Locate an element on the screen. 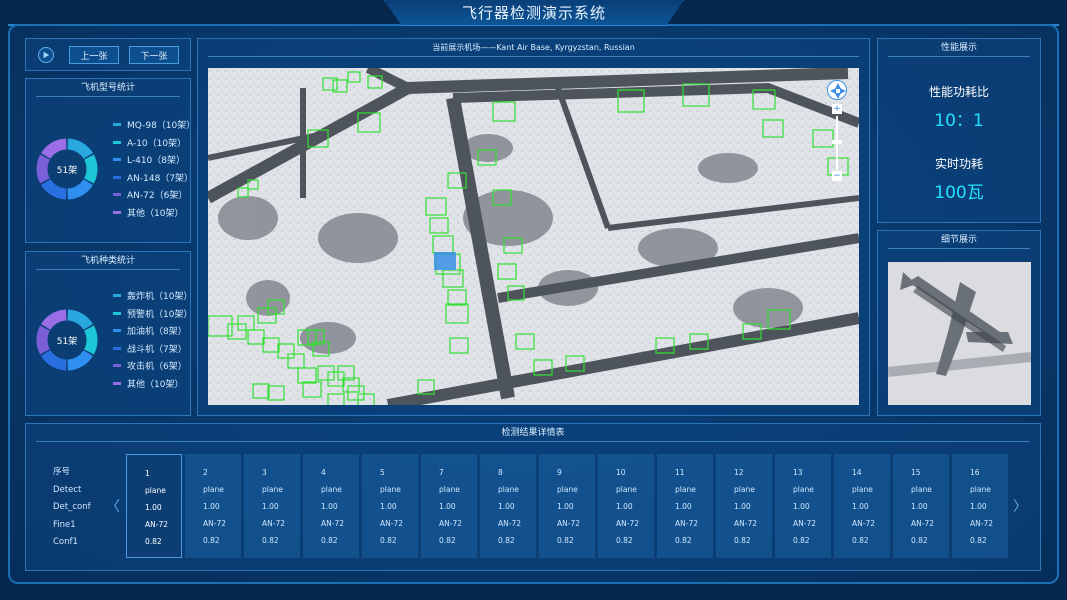 The height and width of the screenshot is (600, 1067). performance-title: 性能展示 is located at coordinates (959, 48).